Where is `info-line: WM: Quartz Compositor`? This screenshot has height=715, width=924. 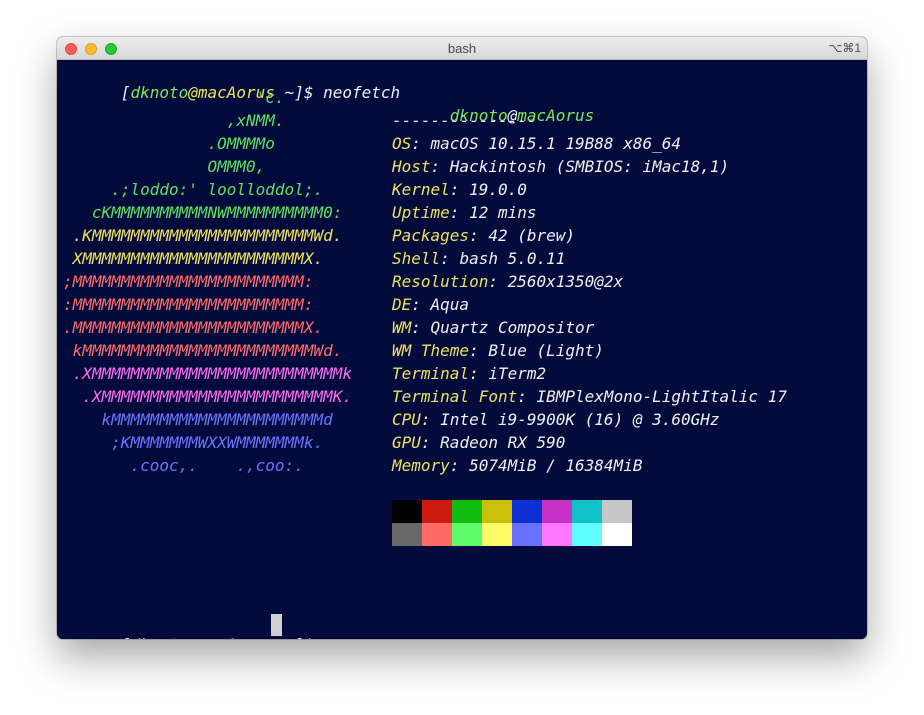 info-line: WM: Quartz Compositor is located at coordinates (493, 328).